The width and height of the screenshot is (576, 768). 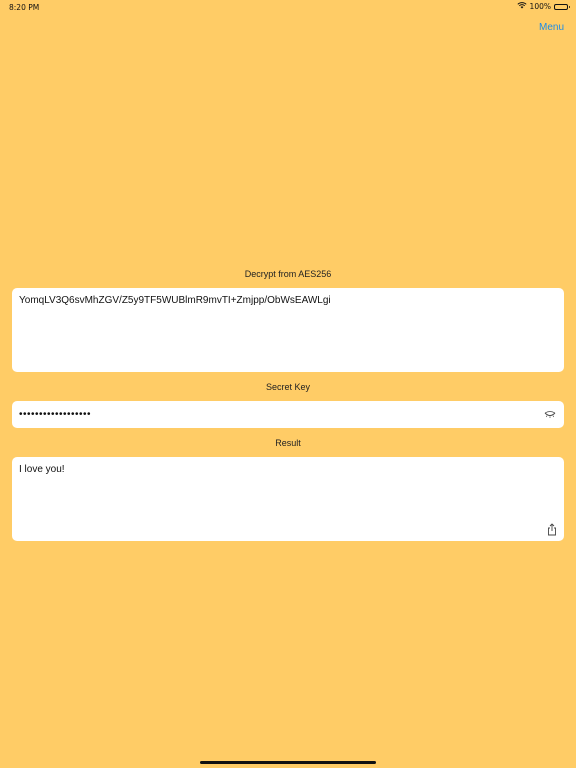 I want to click on battery-icon, so click(x=562, y=6).